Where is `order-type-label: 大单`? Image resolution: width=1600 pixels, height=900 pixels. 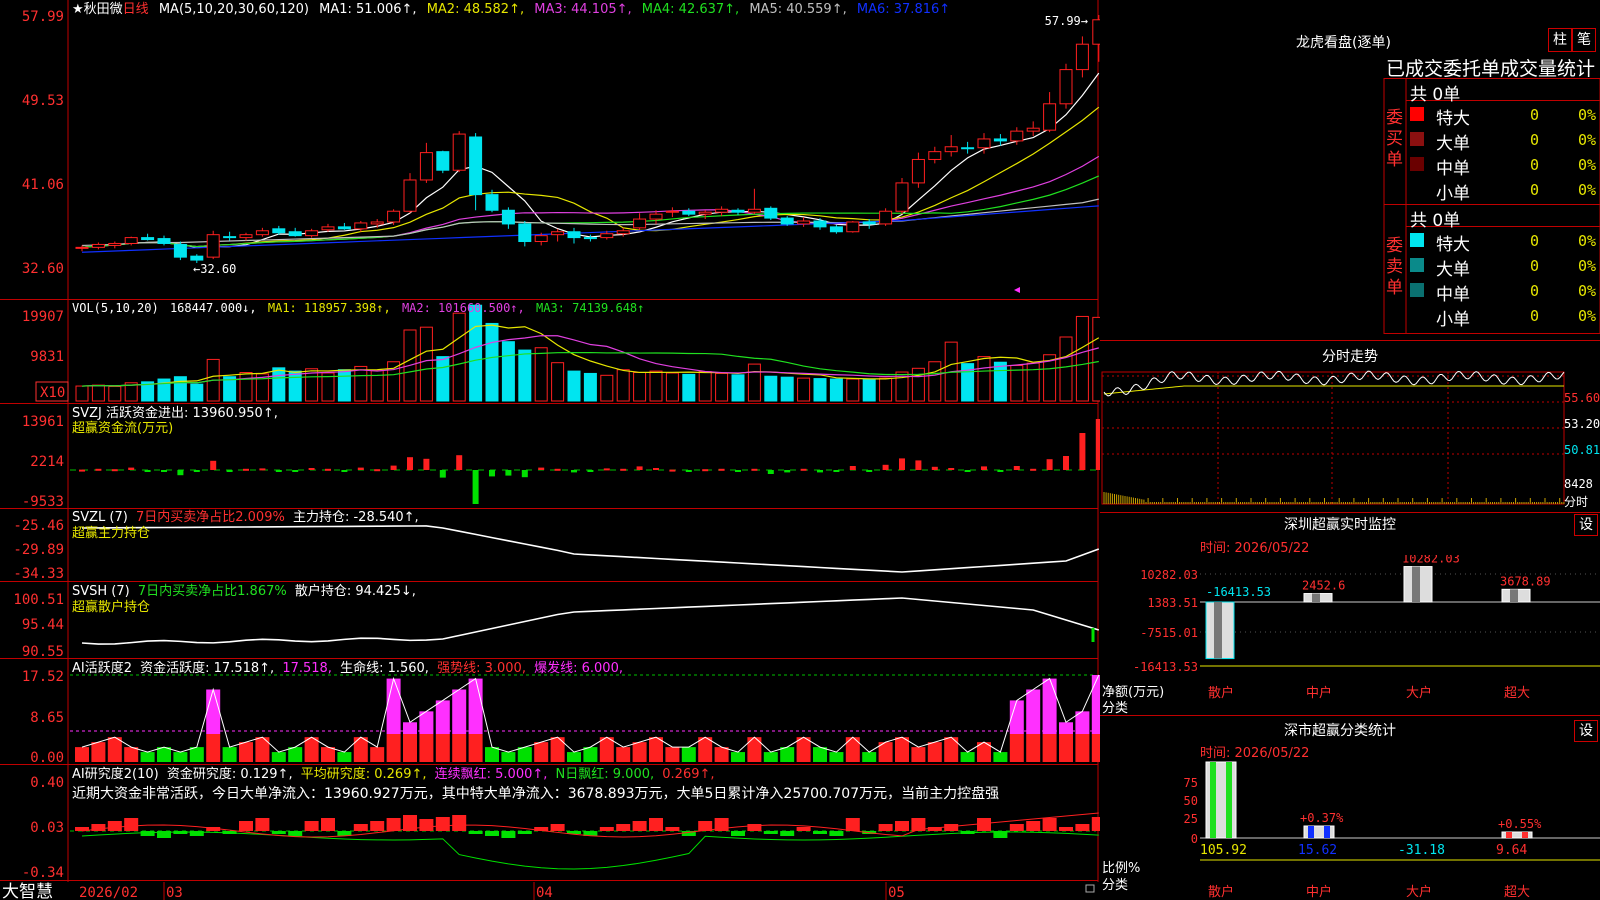
order-type-label: 大单 is located at coordinates (1453, 270).